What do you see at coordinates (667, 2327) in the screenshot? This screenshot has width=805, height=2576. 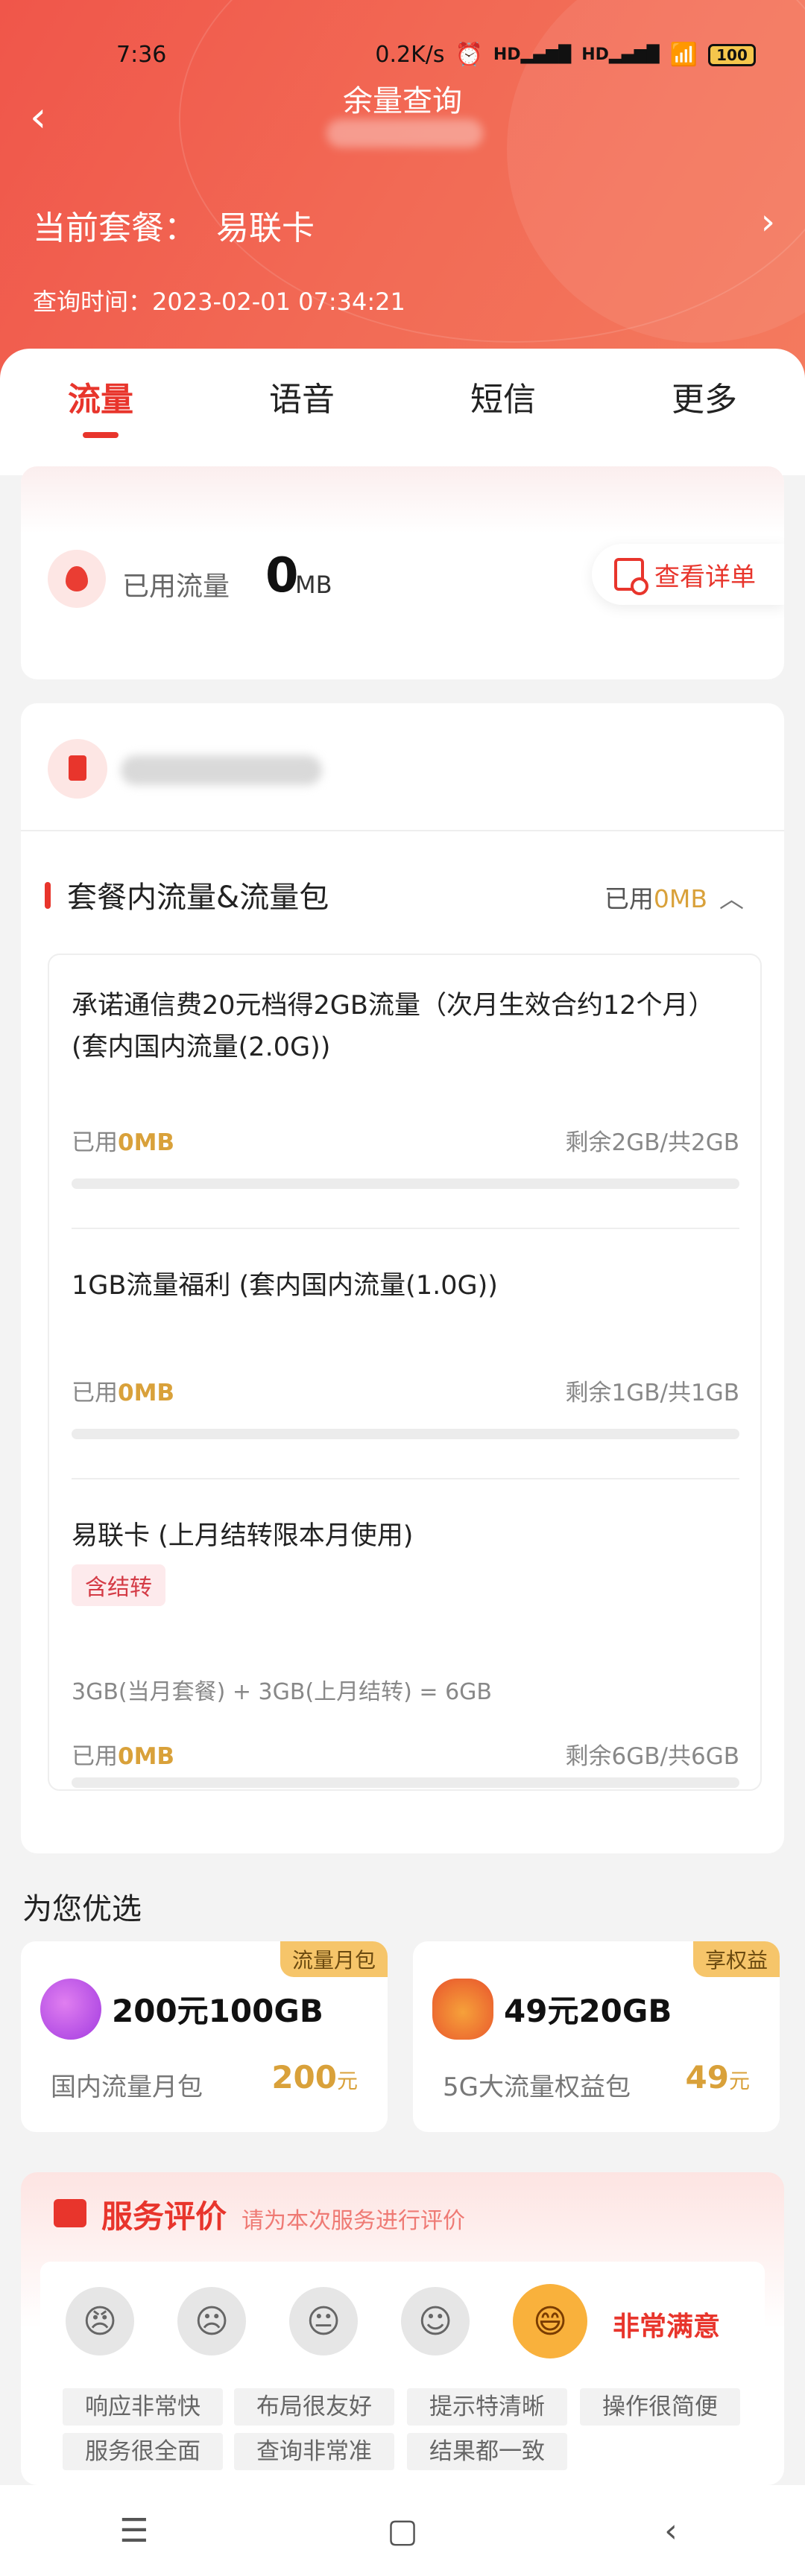 I see `evaluation-selected-label: 非常满意` at bounding box center [667, 2327].